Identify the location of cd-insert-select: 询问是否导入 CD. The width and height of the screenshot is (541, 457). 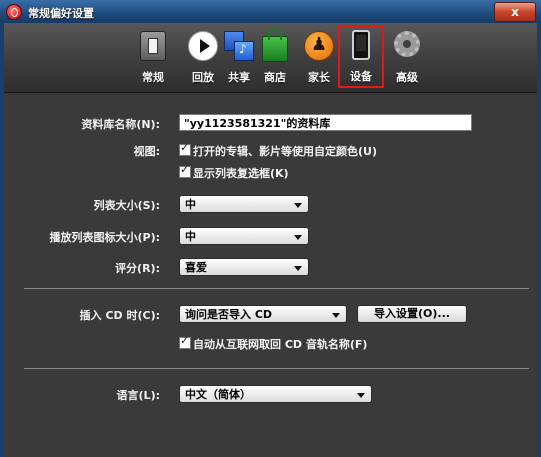
(263, 314).